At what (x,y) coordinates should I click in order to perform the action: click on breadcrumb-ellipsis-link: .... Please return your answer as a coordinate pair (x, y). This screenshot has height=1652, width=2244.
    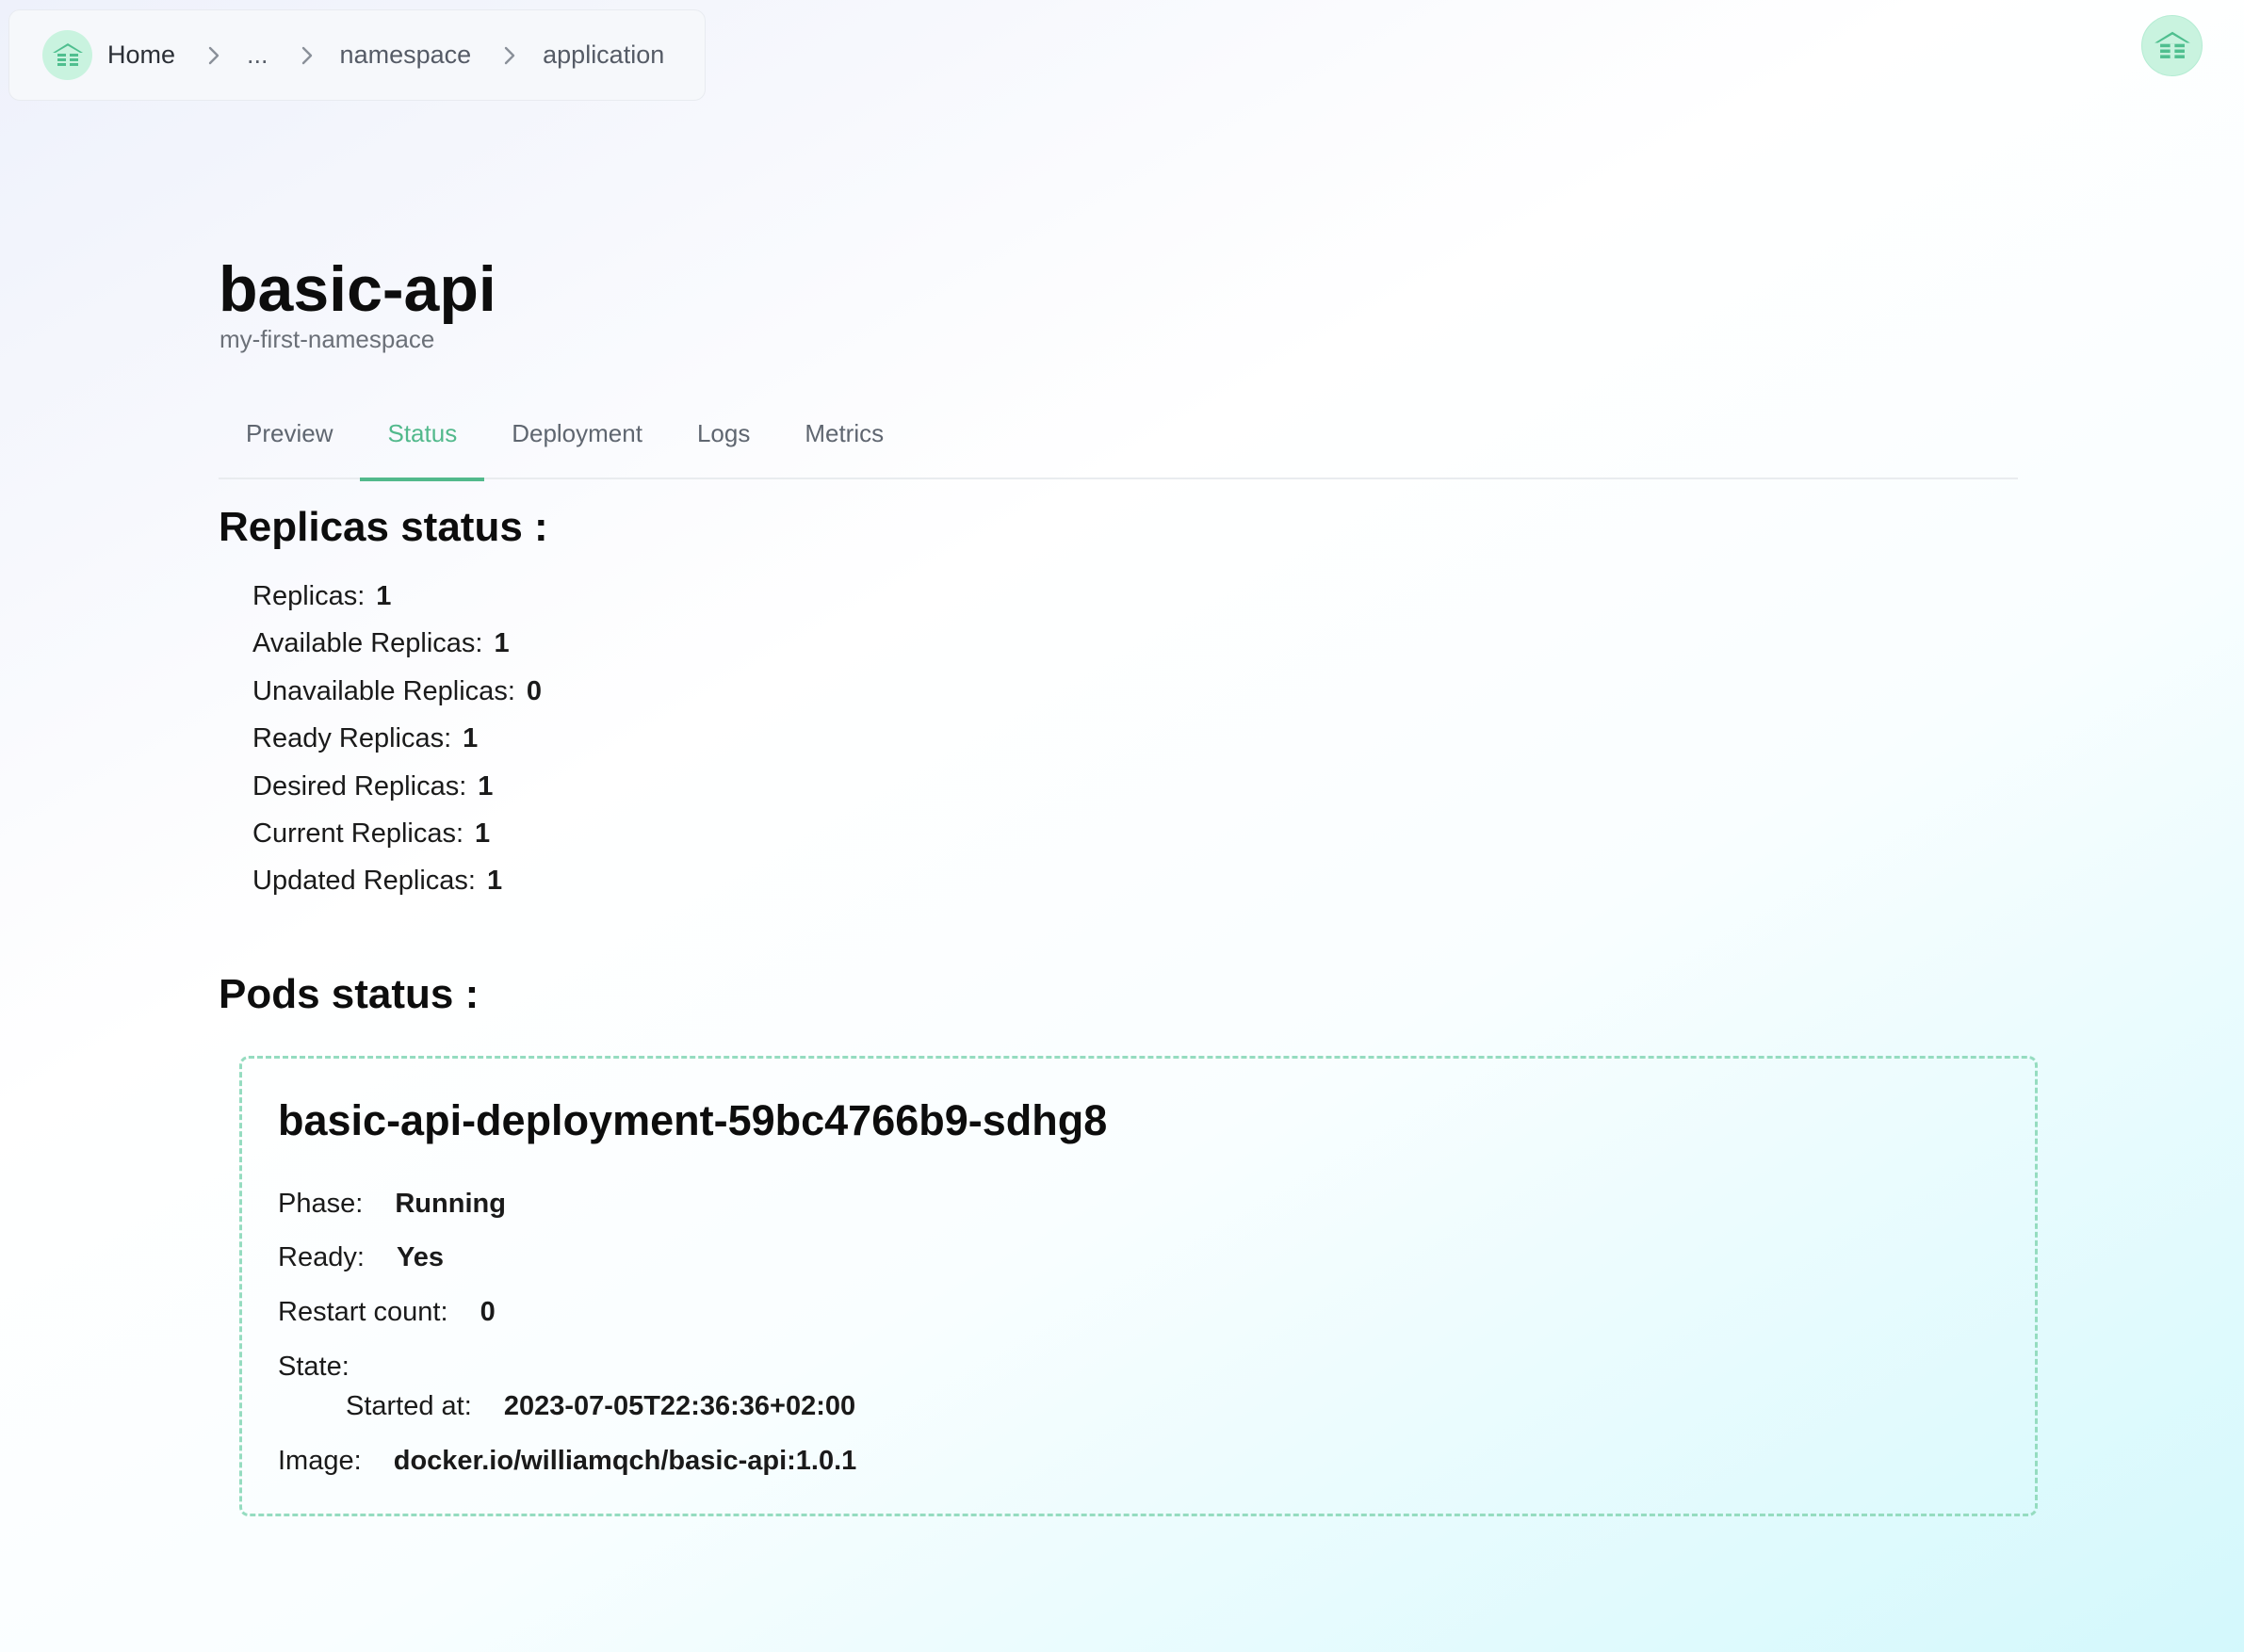
    Looking at the image, I should click on (257, 55).